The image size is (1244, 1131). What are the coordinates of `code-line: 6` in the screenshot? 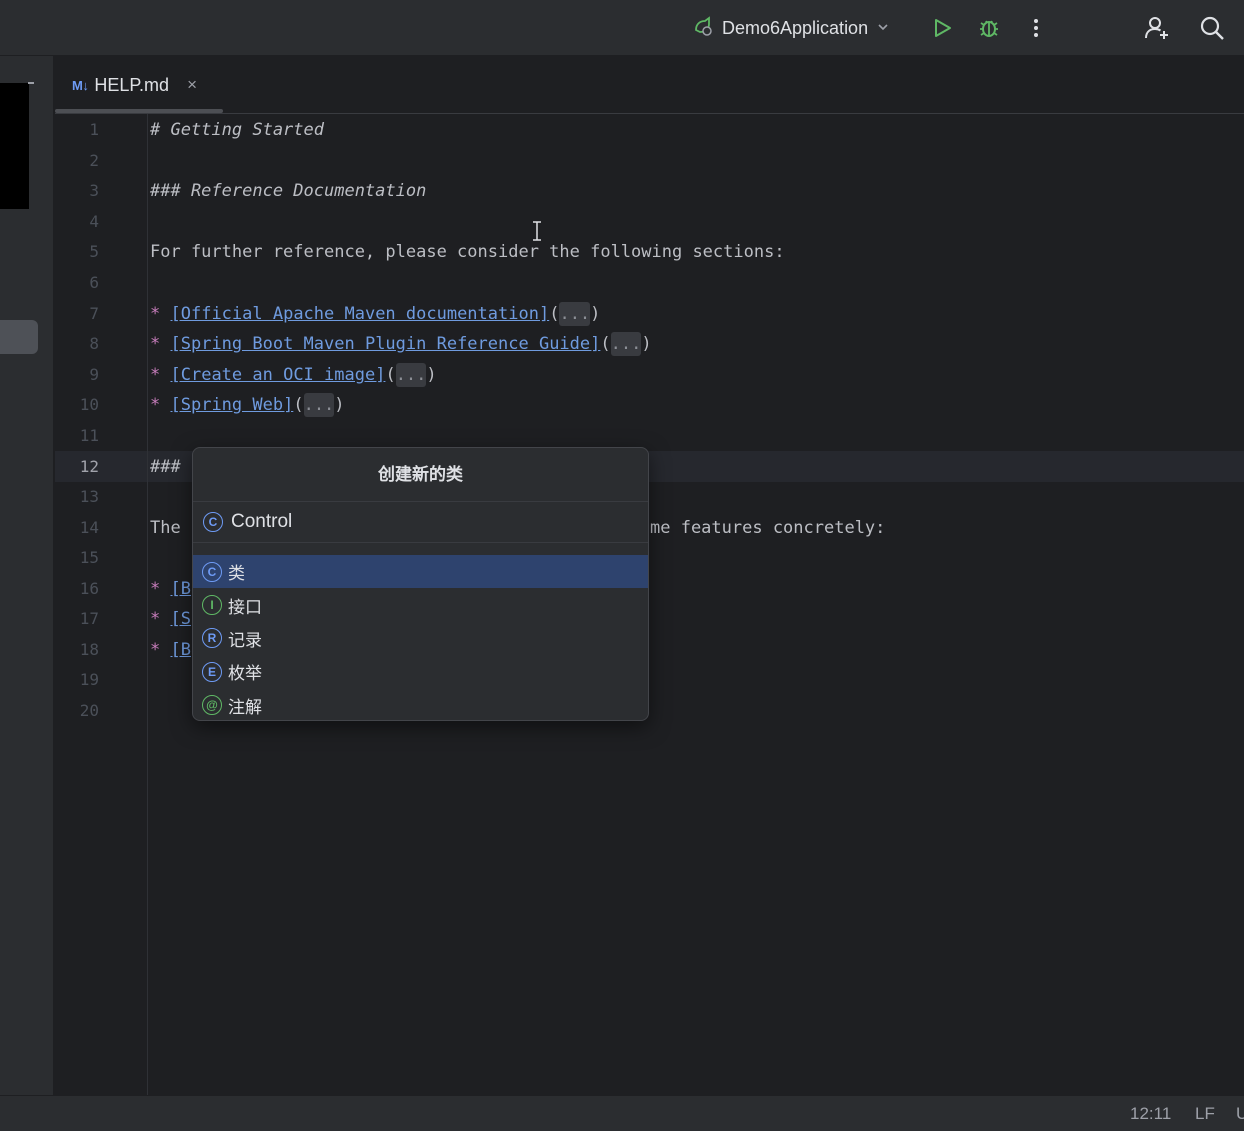 It's located at (649, 283).